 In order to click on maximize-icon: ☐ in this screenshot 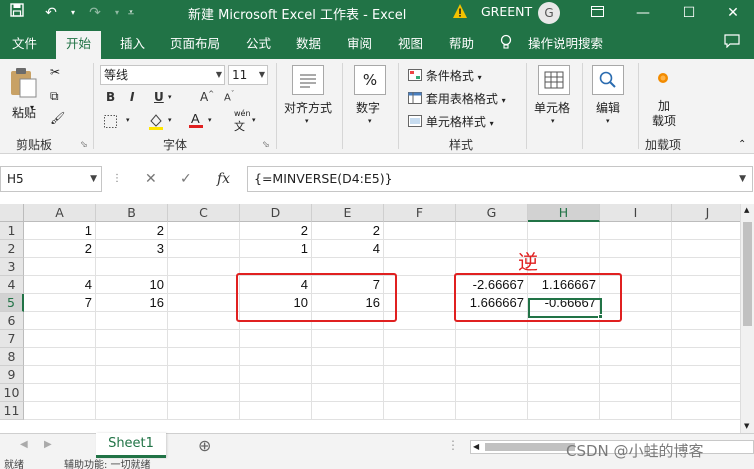, I will do `click(689, 13)`.